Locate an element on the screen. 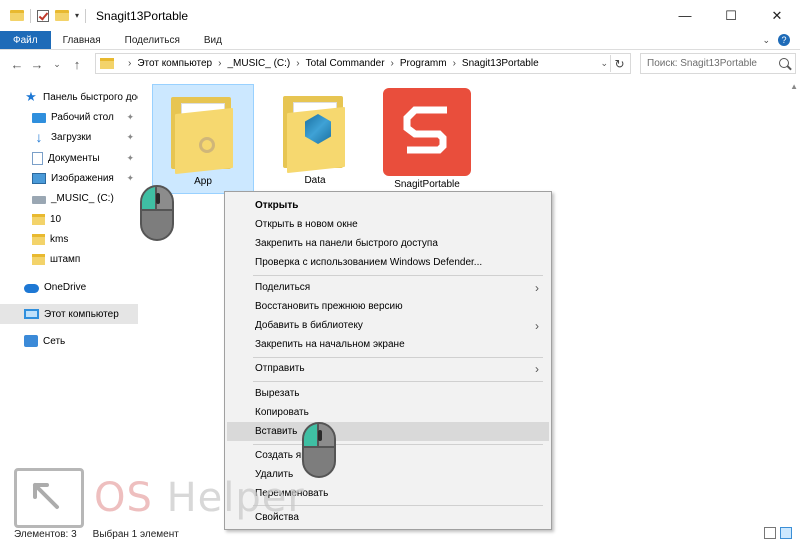 This screenshot has height=546, width=800. menu-item-open: Открыть is located at coordinates (388, 205).